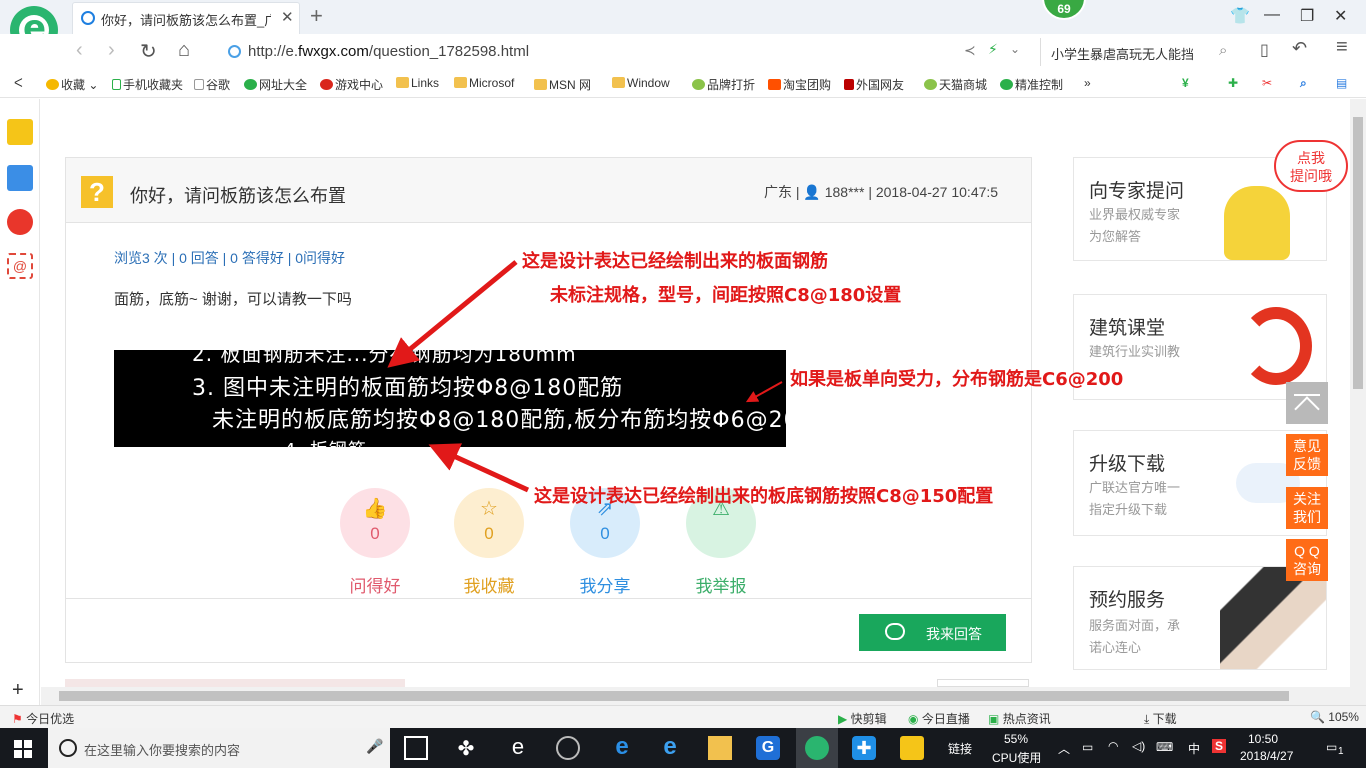 The image size is (1366, 768). I want to click on status-item: ⤓ 下载, so click(1160, 718).